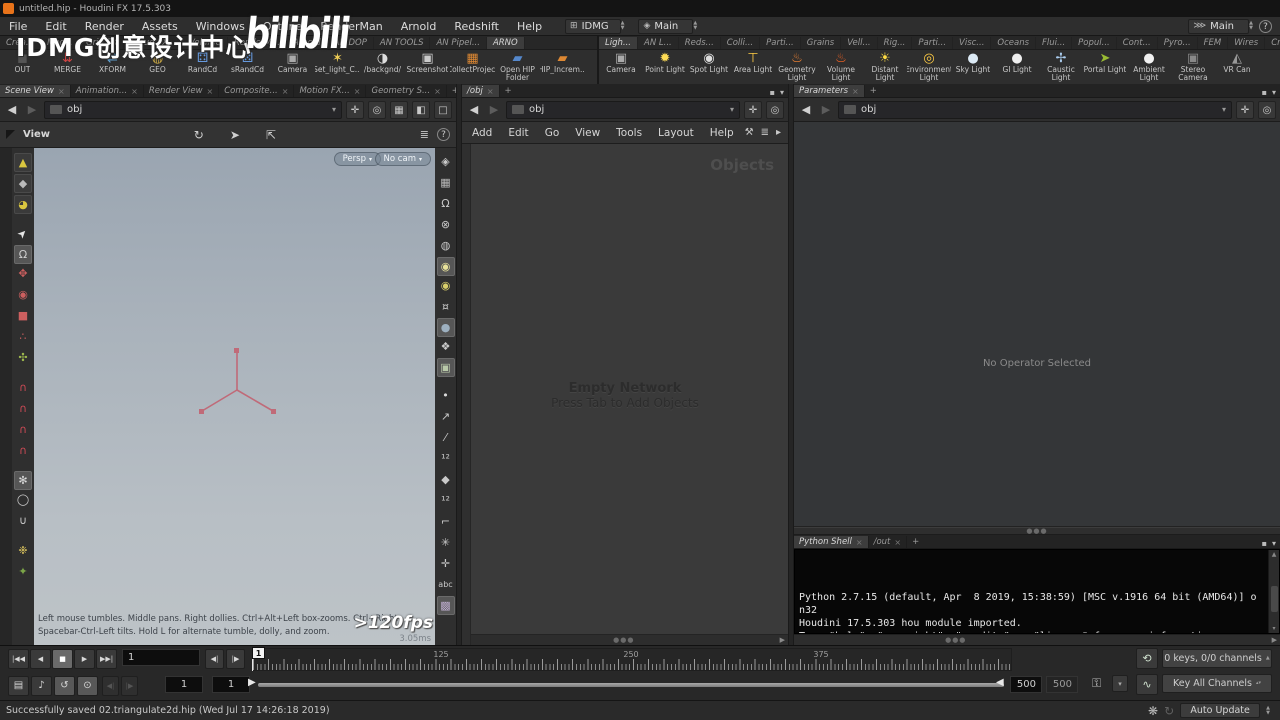 This screenshot has width=1280, height=720. Describe the element at coordinates (709, 67) in the screenshot. I see `shelf-tool: ◉ Spot Light` at that location.